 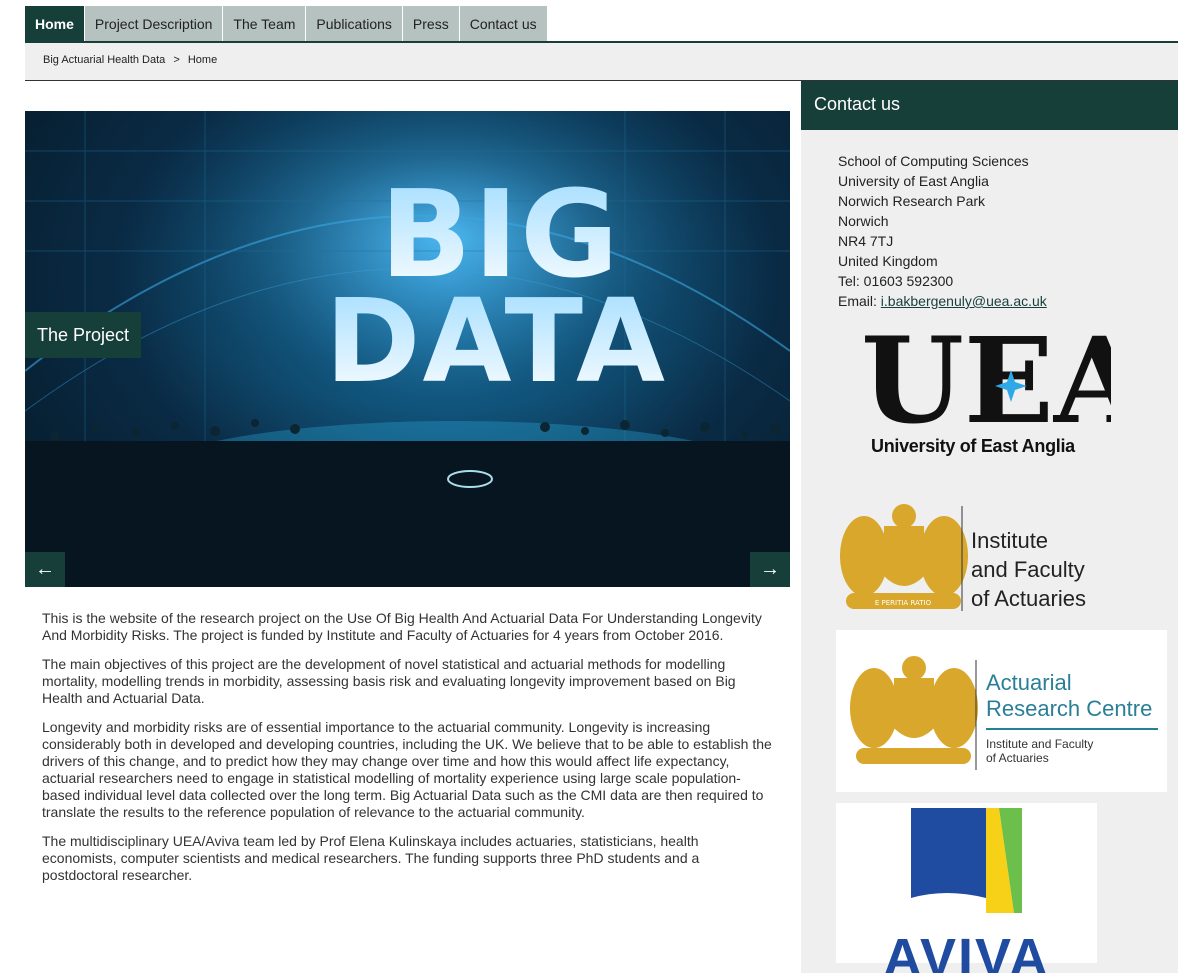 I want to click on arc-line: Research Centre, so click(x=1069, y=708).